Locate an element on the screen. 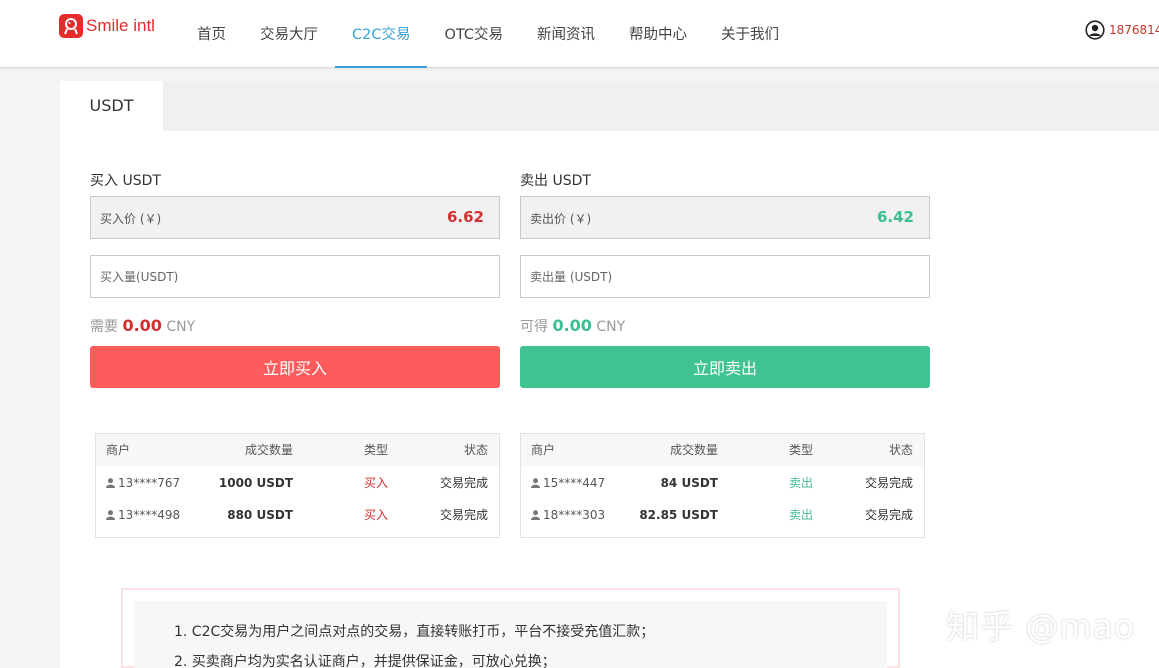  table-row: 18****303 82.85 USDT 卖出 交易完成 is located at coordinates (722, 515).